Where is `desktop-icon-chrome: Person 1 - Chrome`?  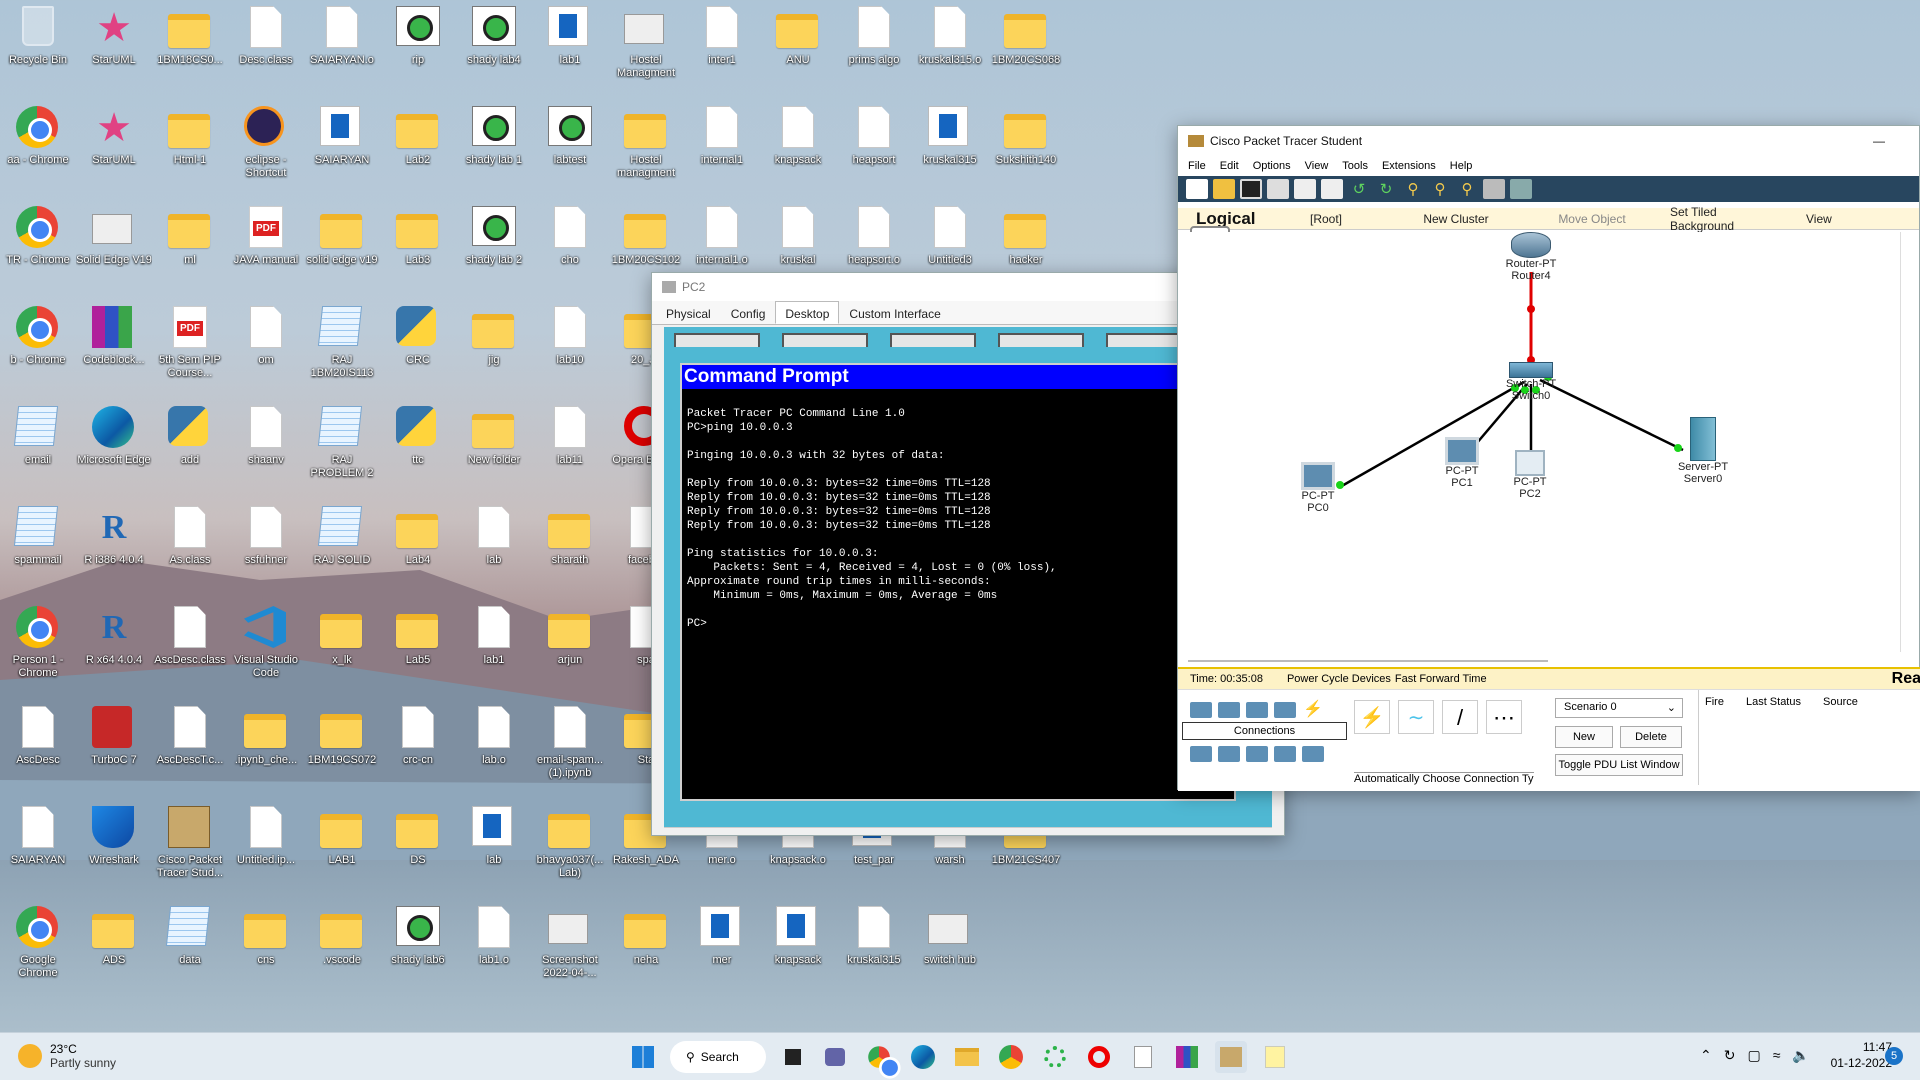
desktop-icon-chrome: Person 1 - Chrome is located at coordinates (38, 650).